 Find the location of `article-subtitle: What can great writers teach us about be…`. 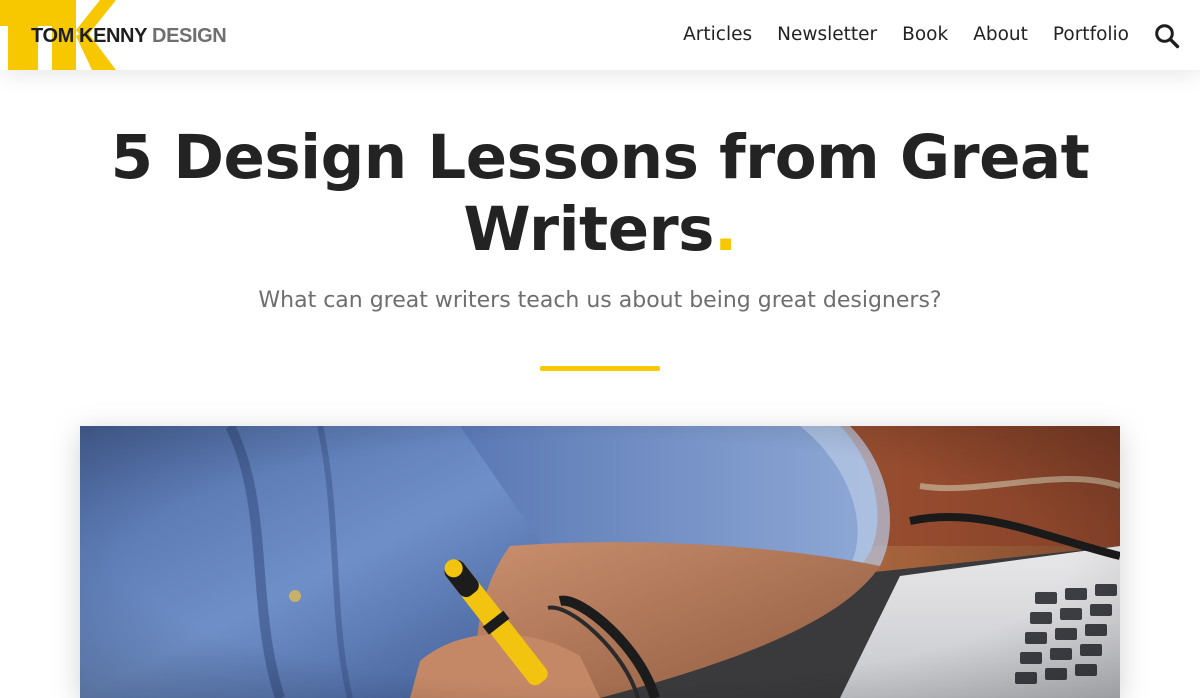

article-subtitle: What can great writers teach us about be… is located at coordinates (600, 300).